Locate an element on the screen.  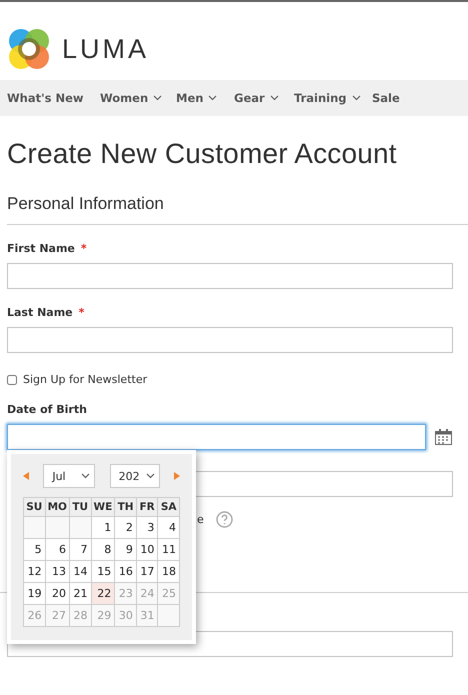
day-cell: 1 is located at coordinates (103, 527).